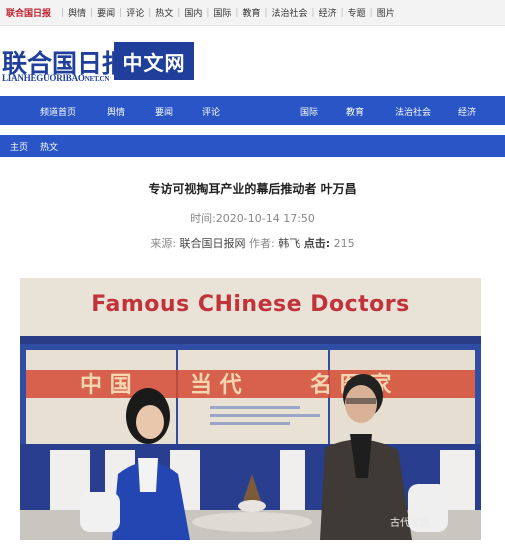 Image resolution: width=505 pixels, height=550 pixels. What do you see at coordinates (106, 385) in the screenshot?
I see `svg-text: 中 国` at bounding box center [106, 385].